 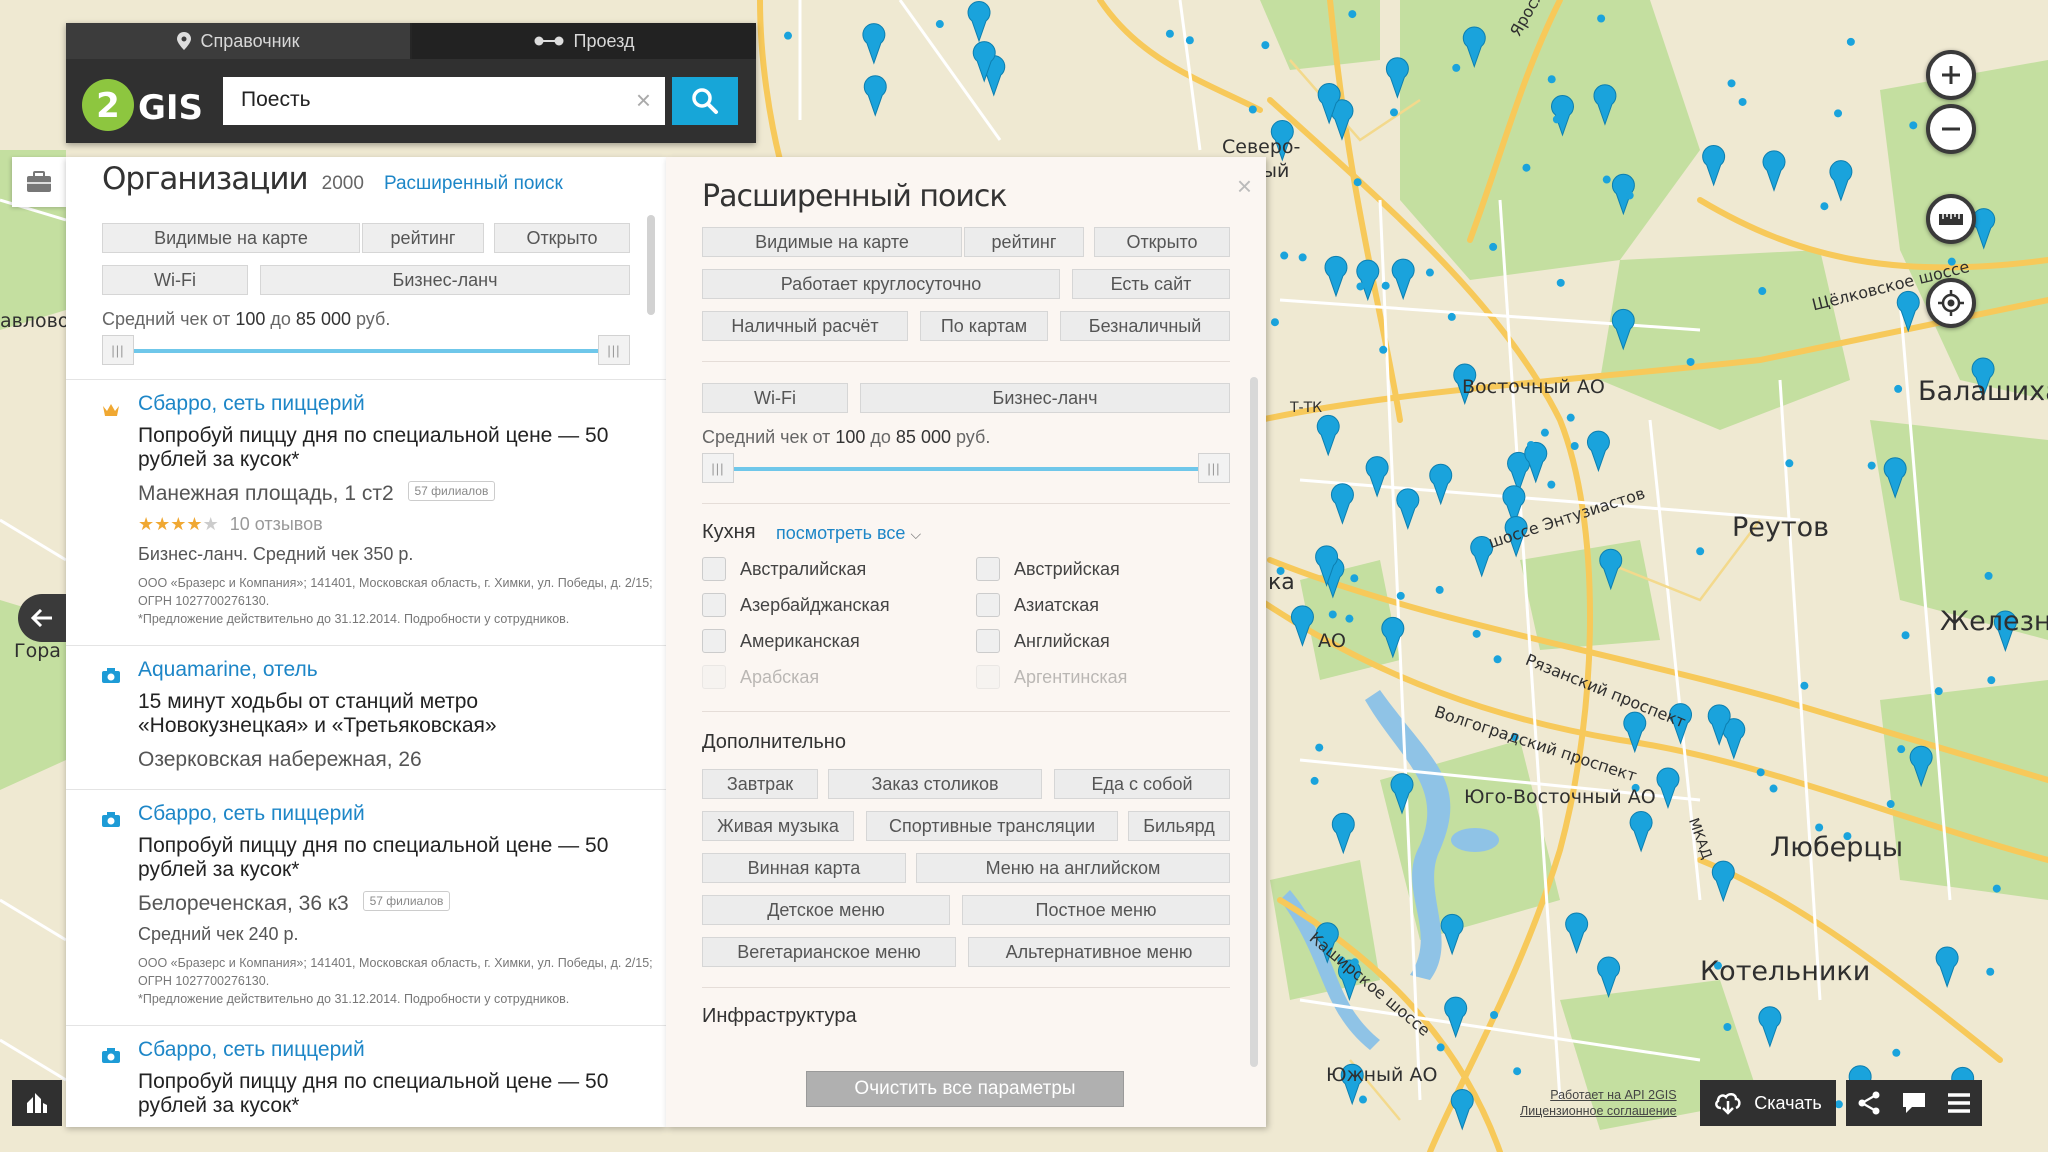 I want to click on cuisine-checkbox: Азербайджанская, so click(x=796, y=605).